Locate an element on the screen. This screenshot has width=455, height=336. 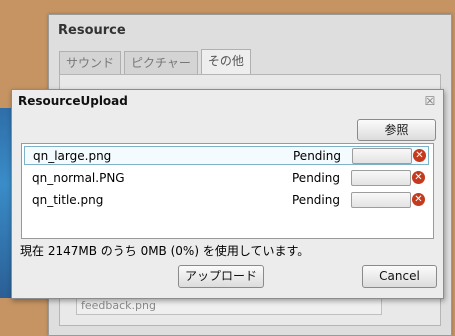
dialog-title: ResourceUpload is located at coordinates (73, 101).